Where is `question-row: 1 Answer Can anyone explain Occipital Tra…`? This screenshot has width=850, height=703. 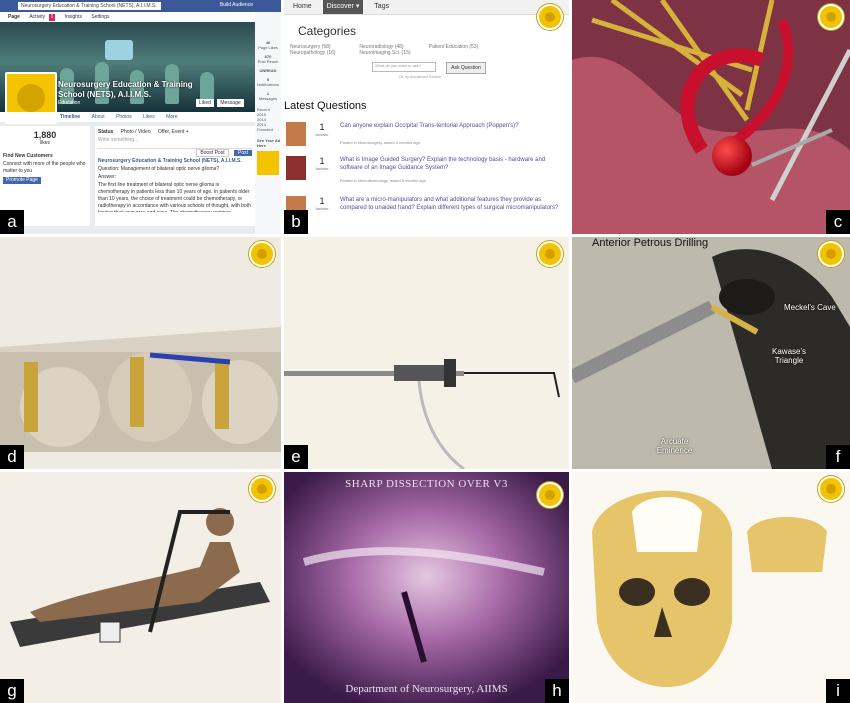
question-row: 1 Answer Can anyone explain Occipital Tra… is located at coordinates (426, 138).